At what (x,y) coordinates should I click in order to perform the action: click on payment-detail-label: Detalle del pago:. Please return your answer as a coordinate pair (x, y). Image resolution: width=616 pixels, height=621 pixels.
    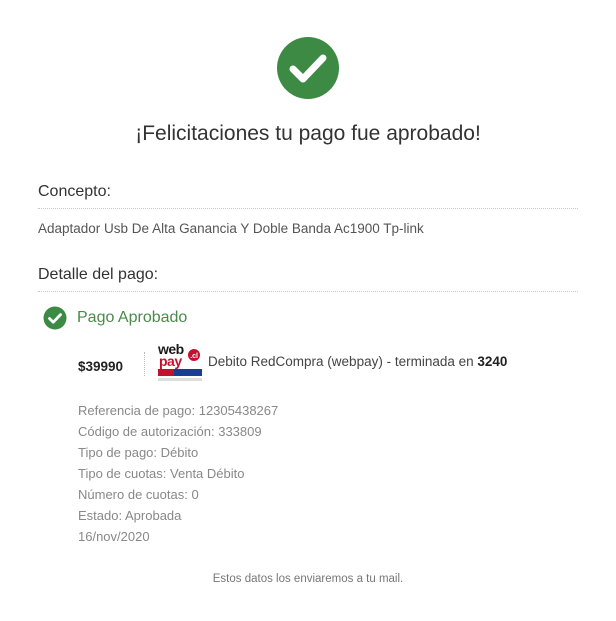
    Looking at the image, I should click on (98, 274).